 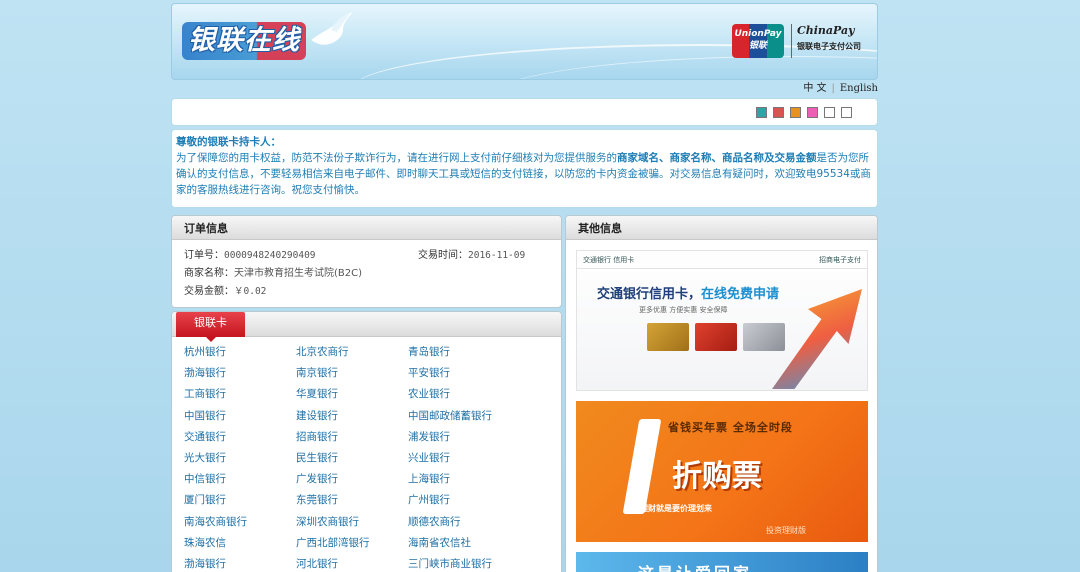 I want to click on skin-swatch-pink, so click(x=812, y=112).